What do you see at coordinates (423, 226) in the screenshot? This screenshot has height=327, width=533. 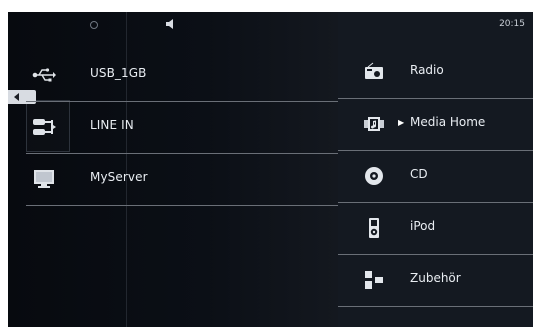 I see `menu-label-ipod: iPod` at bounding box center [423, 226].